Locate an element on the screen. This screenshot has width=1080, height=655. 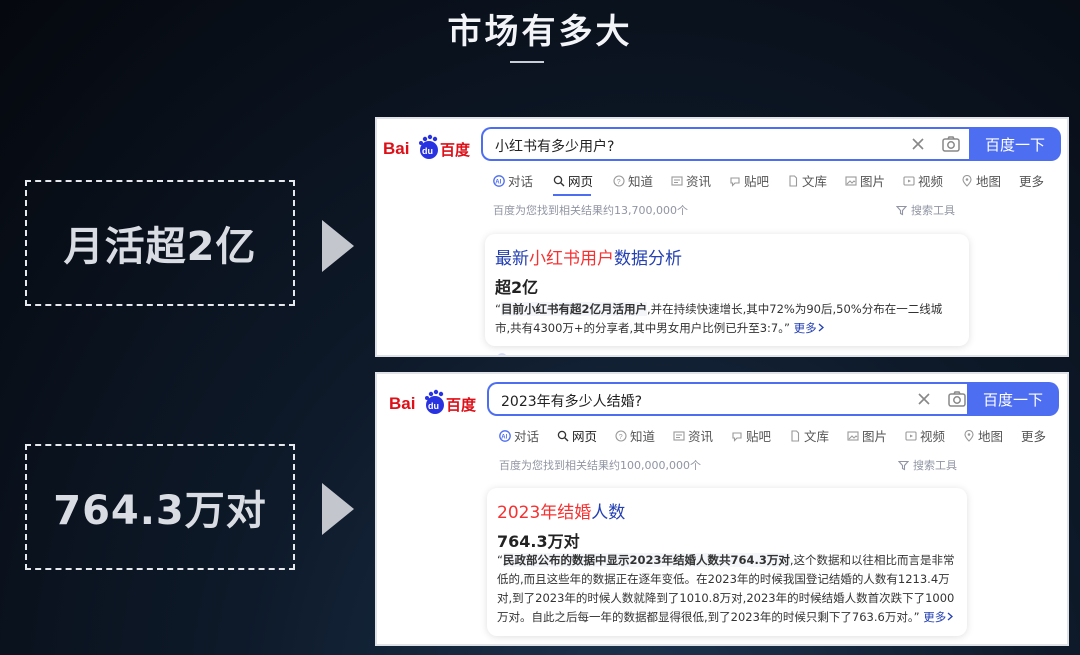
result-count: 百度为您找到相关结果约13,700,000个 is located at coordinates (590, 210).